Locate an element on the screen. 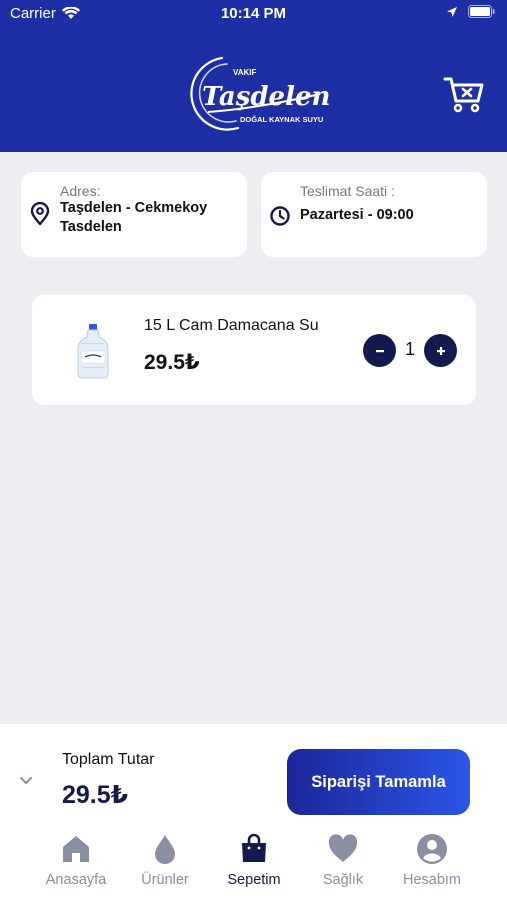 The image size is (507, 900). delivery-time-card: Teslimat Saati : Pazartesi - 09:00 is located at coordinates (374, 214).